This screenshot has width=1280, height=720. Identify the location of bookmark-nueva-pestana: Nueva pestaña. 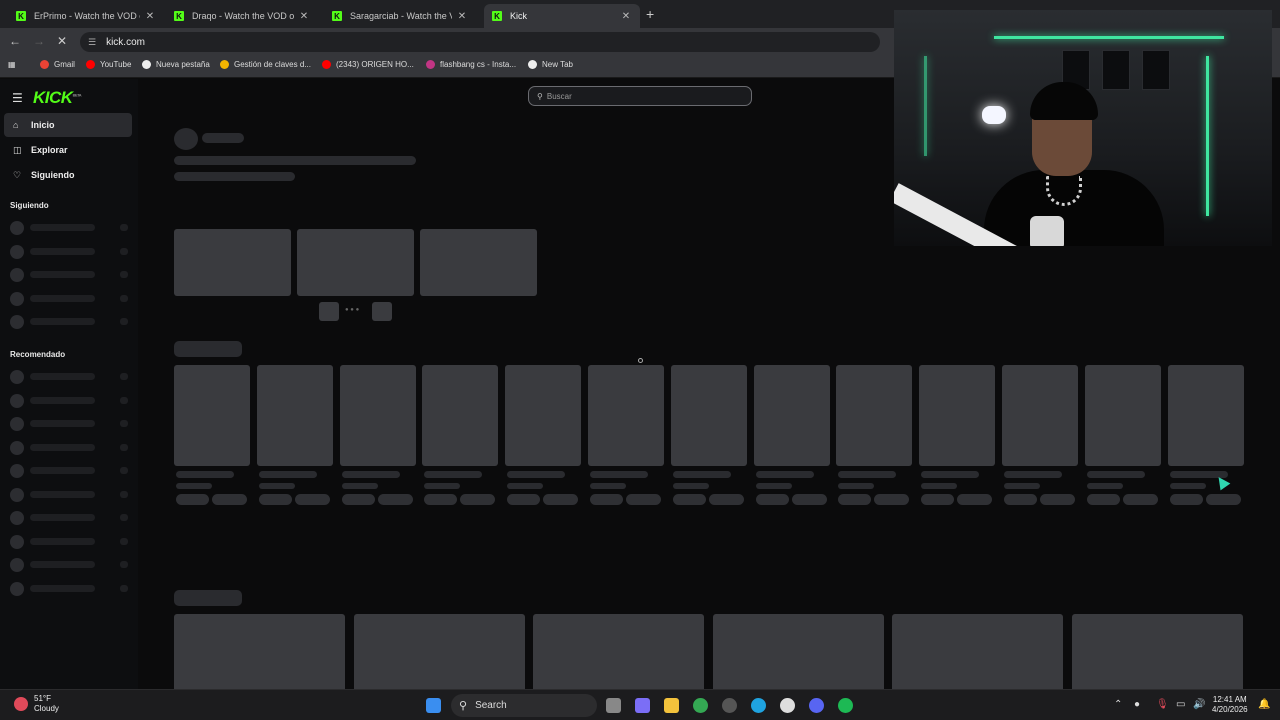
(176, 64).